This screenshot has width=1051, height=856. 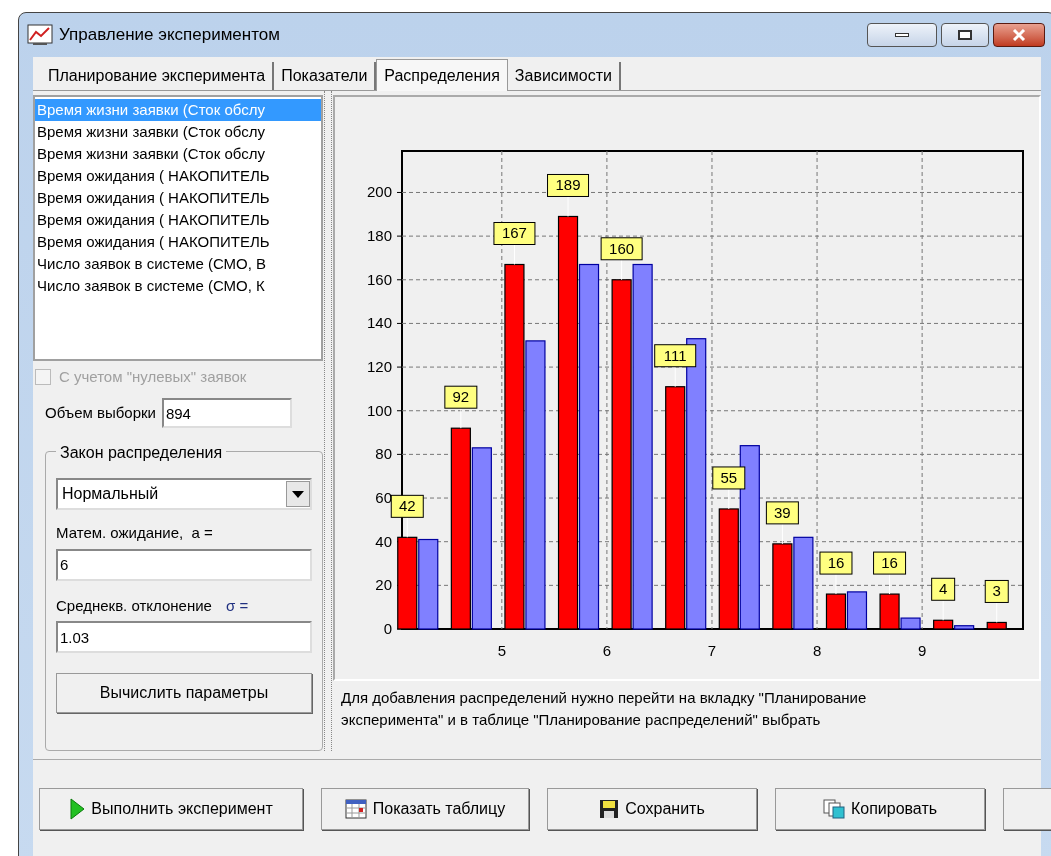 What do you see at coordinates (922, 650) in the screenshot?
I see `x-tick-label: 9` at bounding box center [922, 650].